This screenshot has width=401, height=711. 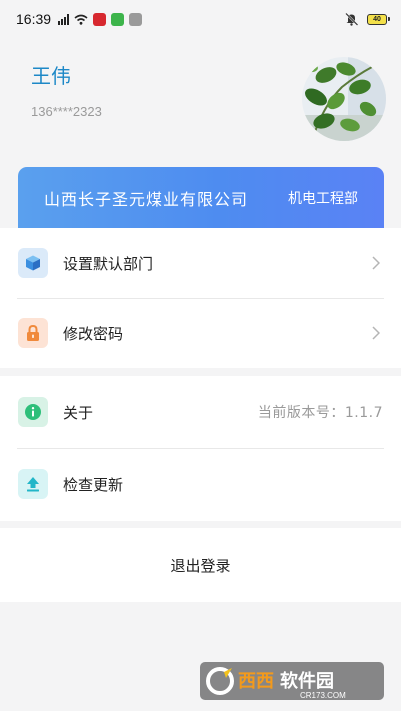 I want to click on department-name: 机电工程部, so click(x=323, y=199).